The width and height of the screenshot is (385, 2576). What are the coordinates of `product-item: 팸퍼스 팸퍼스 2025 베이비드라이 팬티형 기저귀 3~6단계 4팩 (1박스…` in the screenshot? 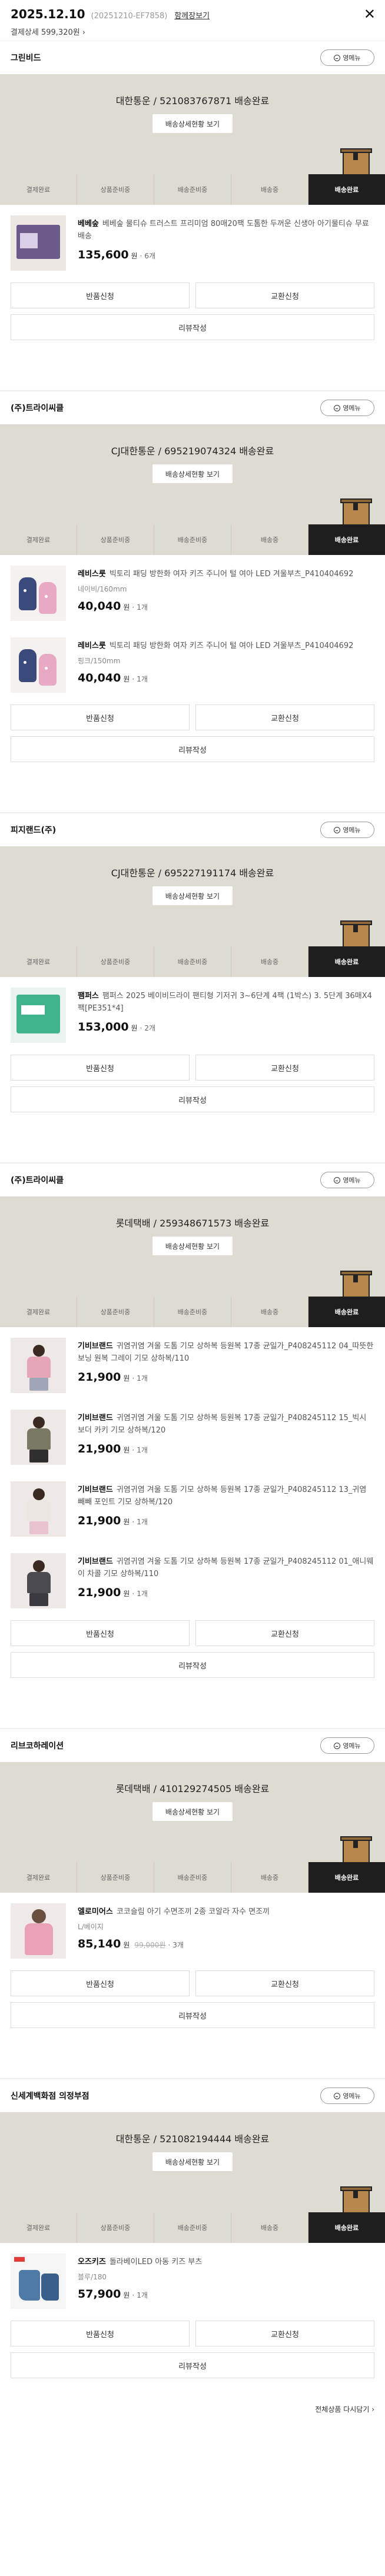 It's located at (192, 1013).